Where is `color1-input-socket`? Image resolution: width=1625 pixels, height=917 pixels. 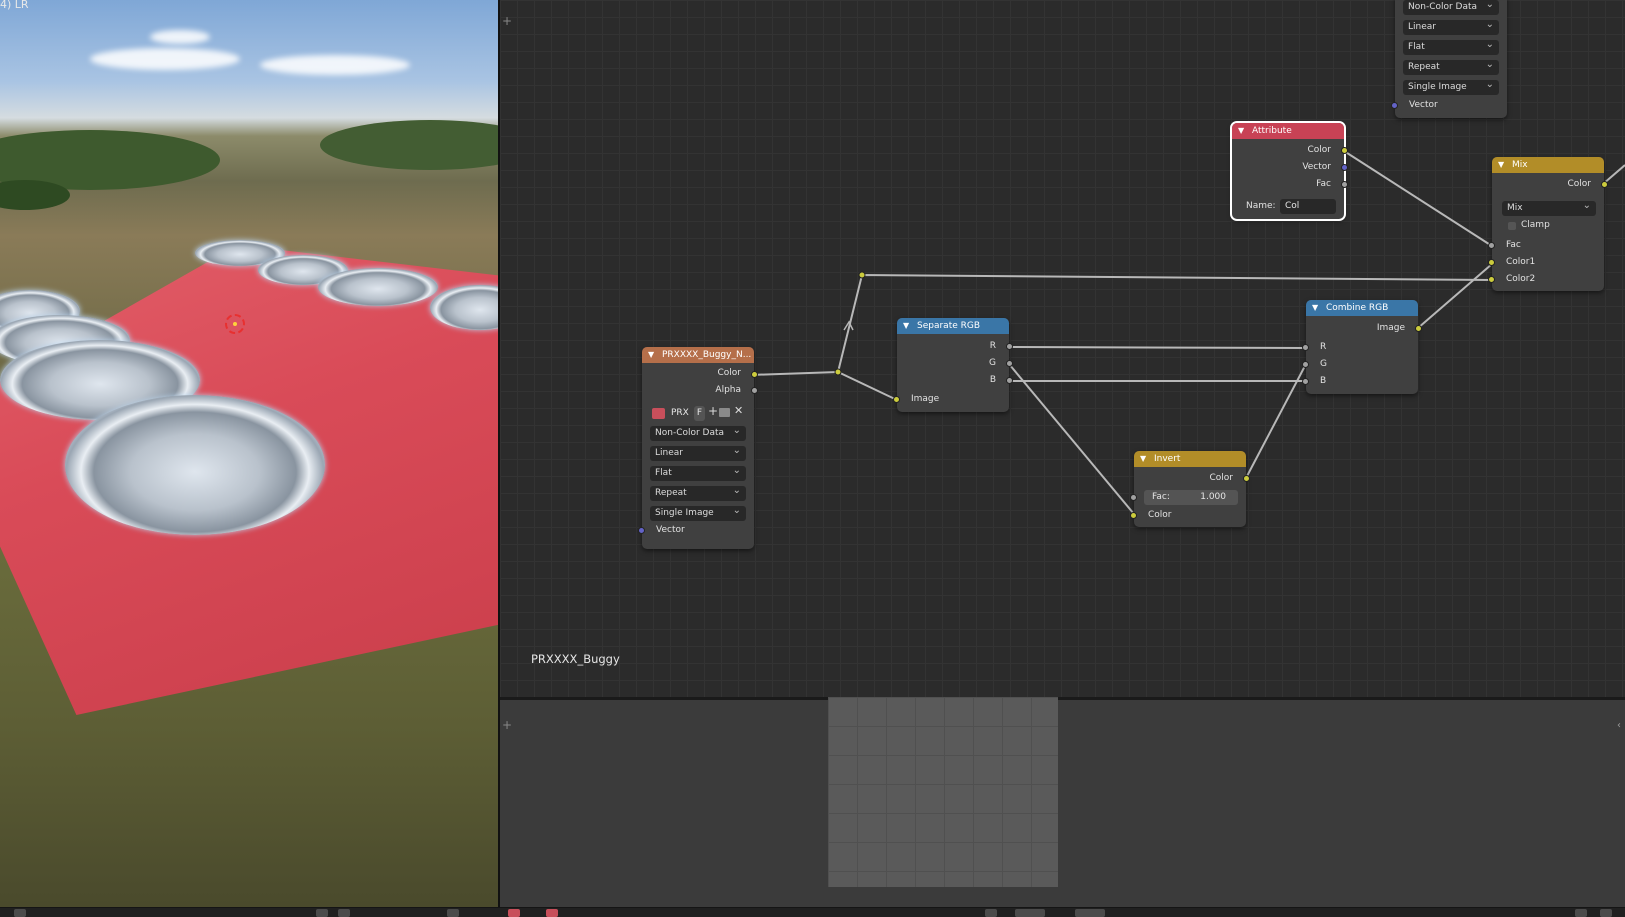 color1-input-socket is located at coordinates (1491, 262).